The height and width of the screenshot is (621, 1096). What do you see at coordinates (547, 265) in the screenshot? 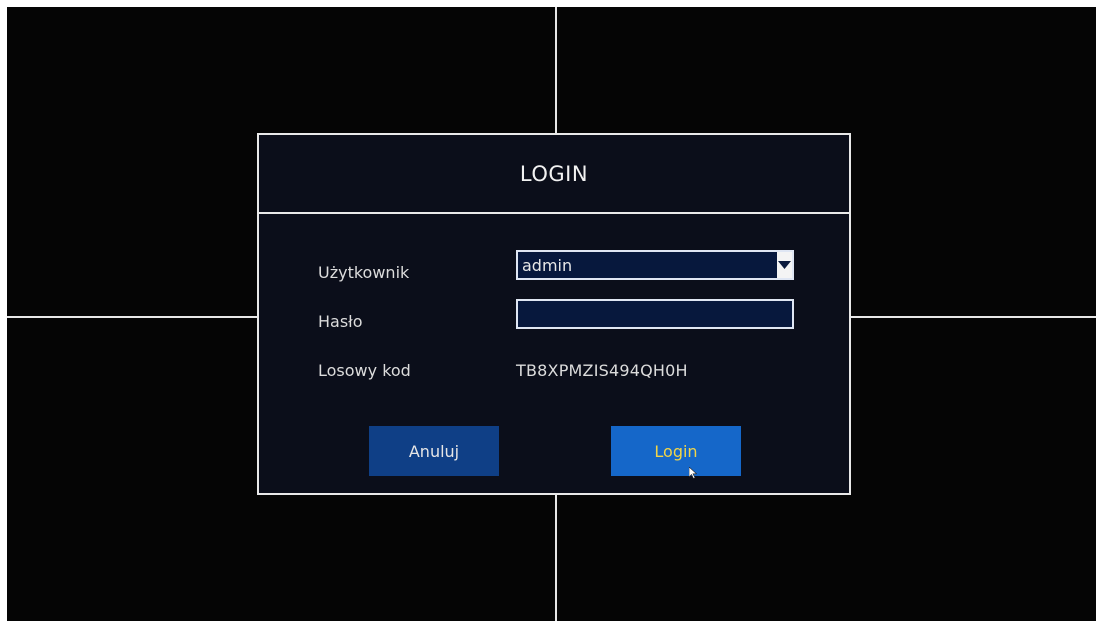
I see `username-value: admin` at bounding box center [547, 265].